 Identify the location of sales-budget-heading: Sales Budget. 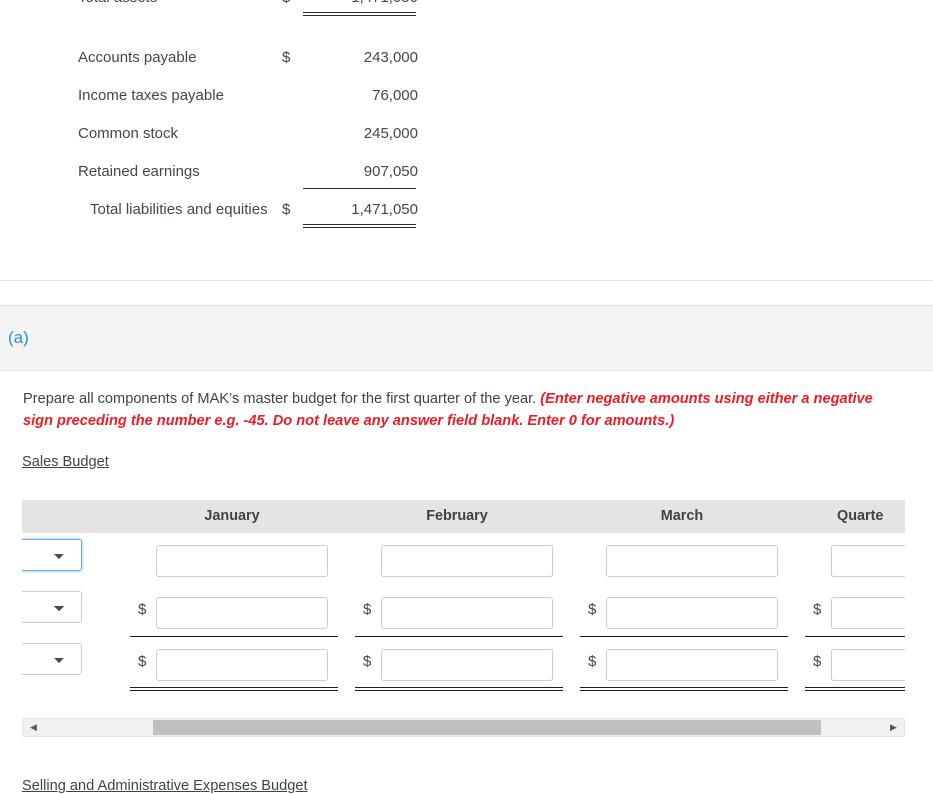
(65, 462).